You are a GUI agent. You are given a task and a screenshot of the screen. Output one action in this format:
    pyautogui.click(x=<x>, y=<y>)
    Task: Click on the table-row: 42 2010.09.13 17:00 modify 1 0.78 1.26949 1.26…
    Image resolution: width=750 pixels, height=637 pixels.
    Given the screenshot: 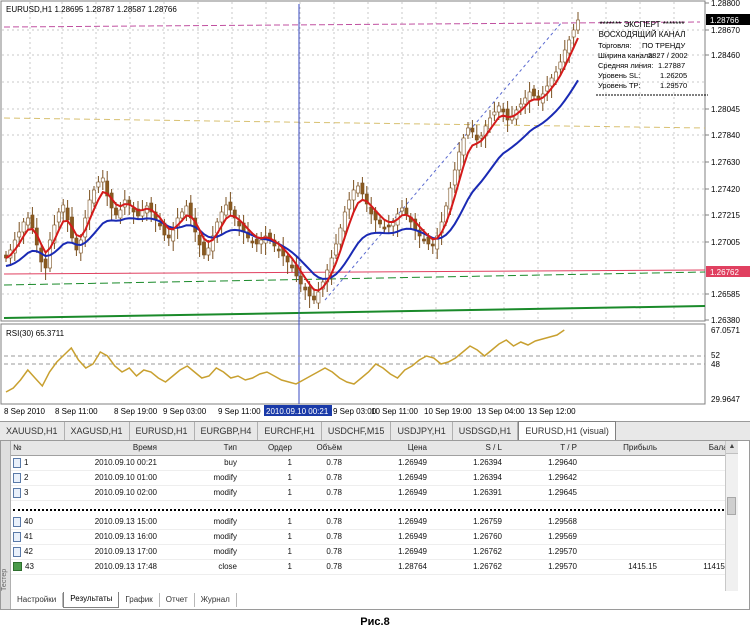 What is the action you would take?
    pyautogui.click(x=374, y=552)
    